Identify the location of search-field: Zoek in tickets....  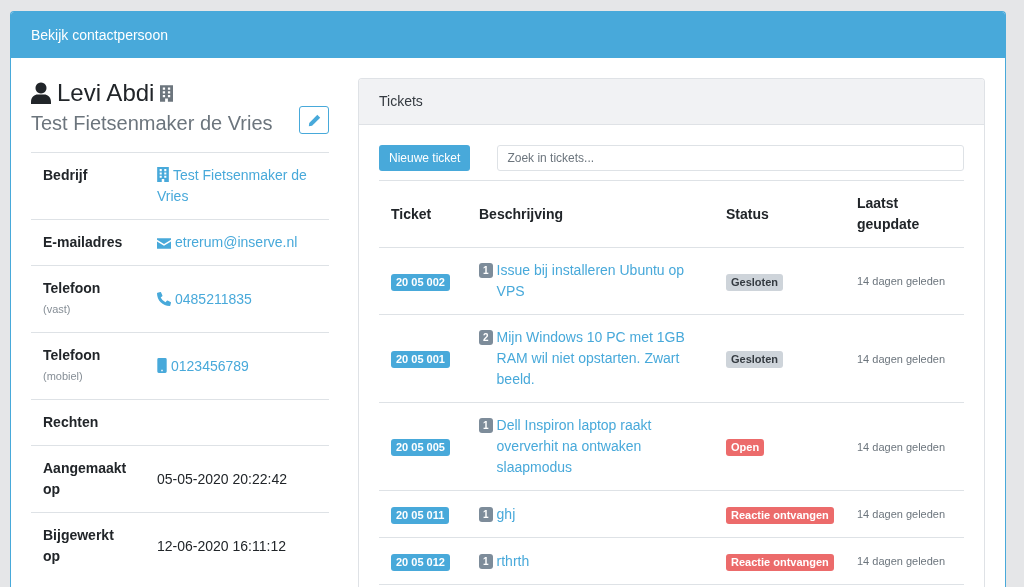
(730, 158).